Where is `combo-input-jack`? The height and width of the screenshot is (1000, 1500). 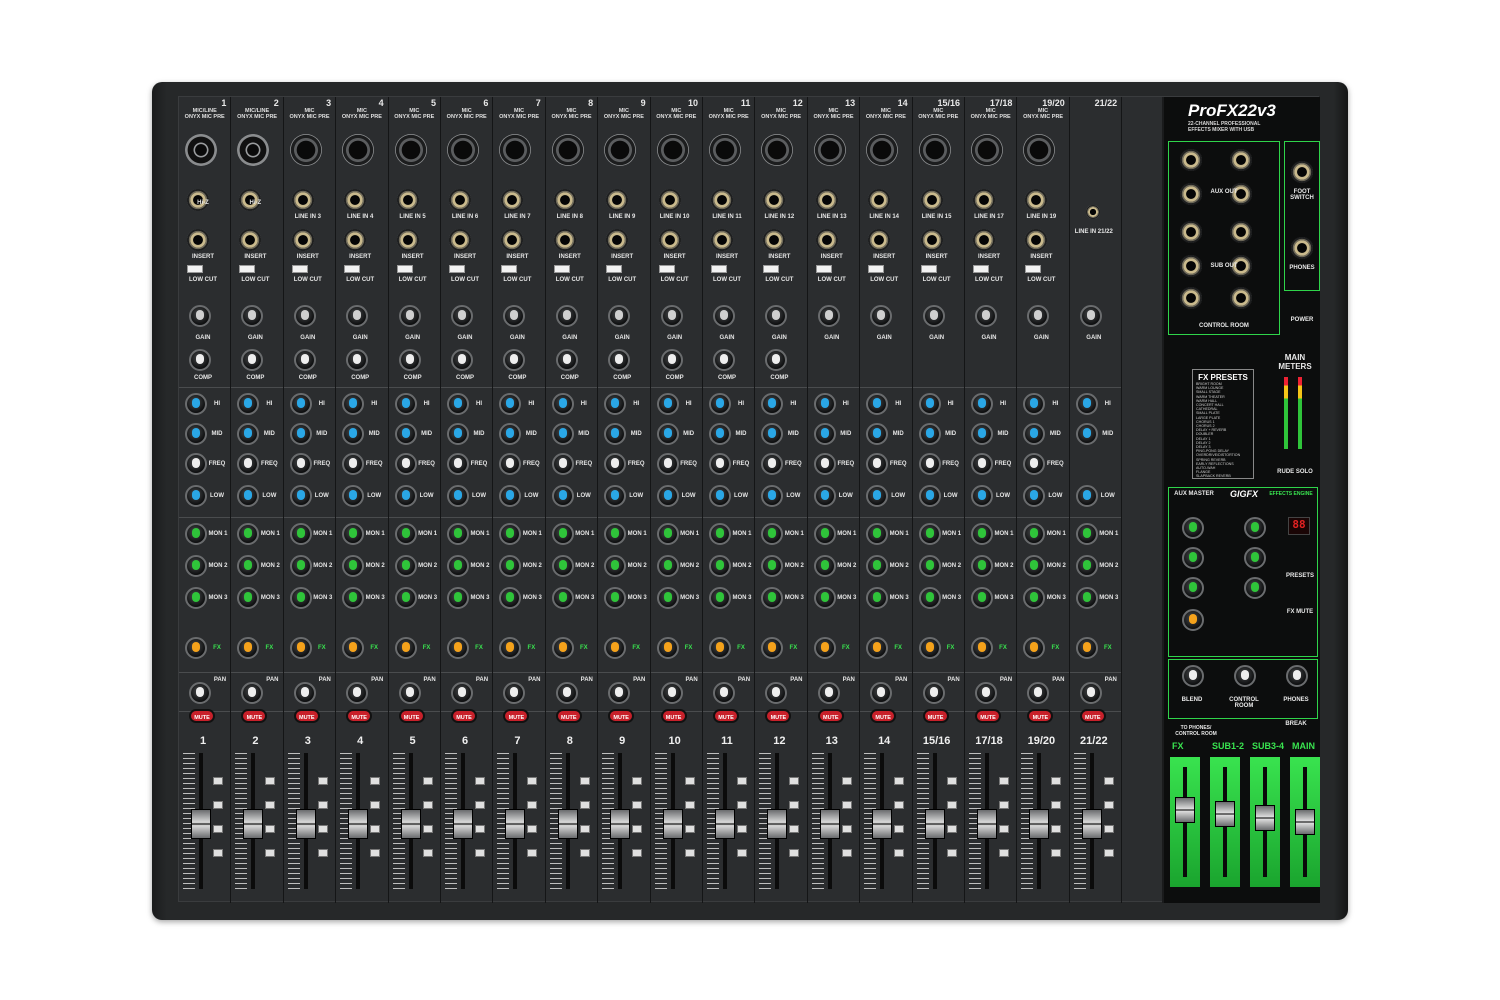
combo-input-jack is located at coordinates (253, 150).